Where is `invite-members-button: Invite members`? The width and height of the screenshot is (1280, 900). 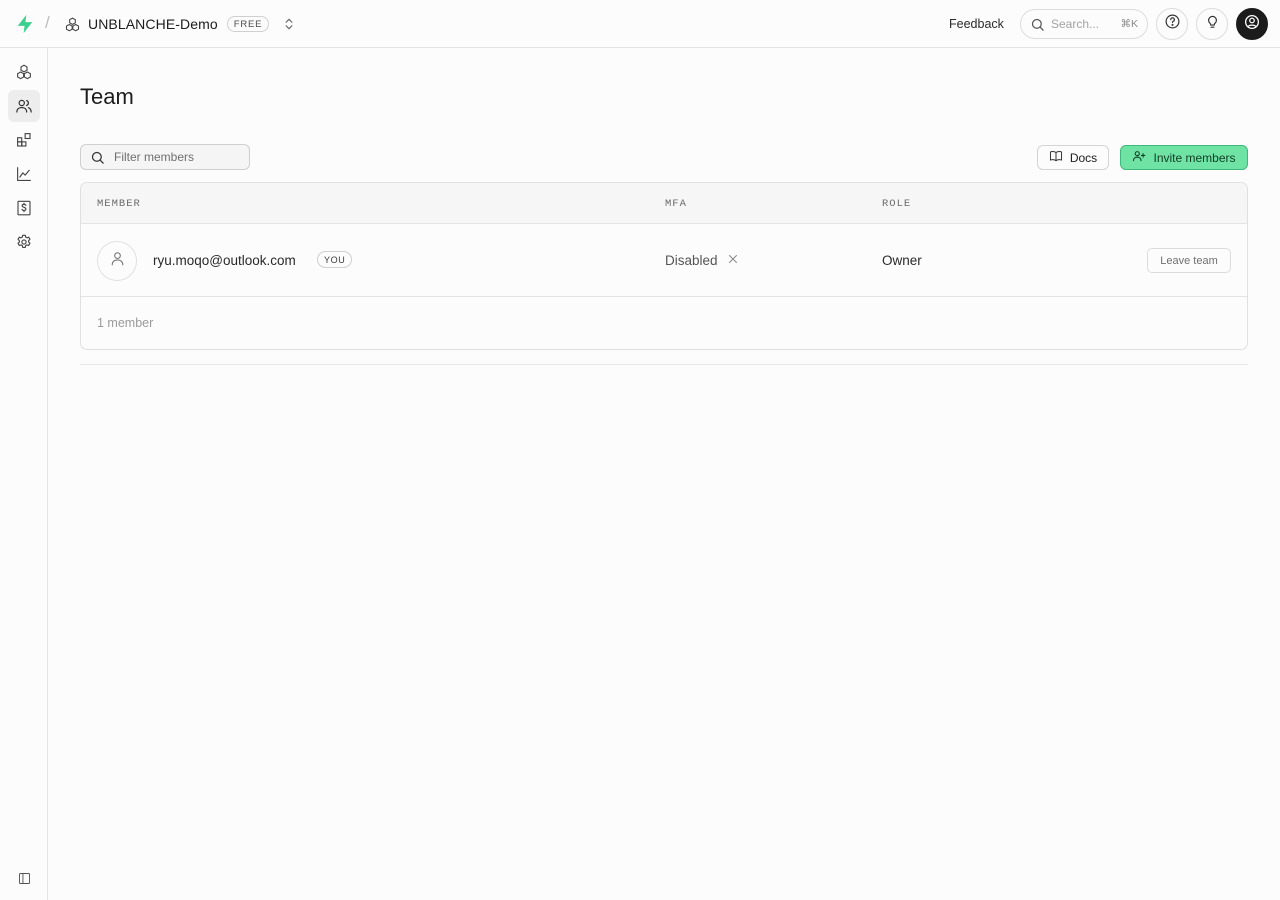
invite-members-button: Invite members is located at coordinates (1184, 157).